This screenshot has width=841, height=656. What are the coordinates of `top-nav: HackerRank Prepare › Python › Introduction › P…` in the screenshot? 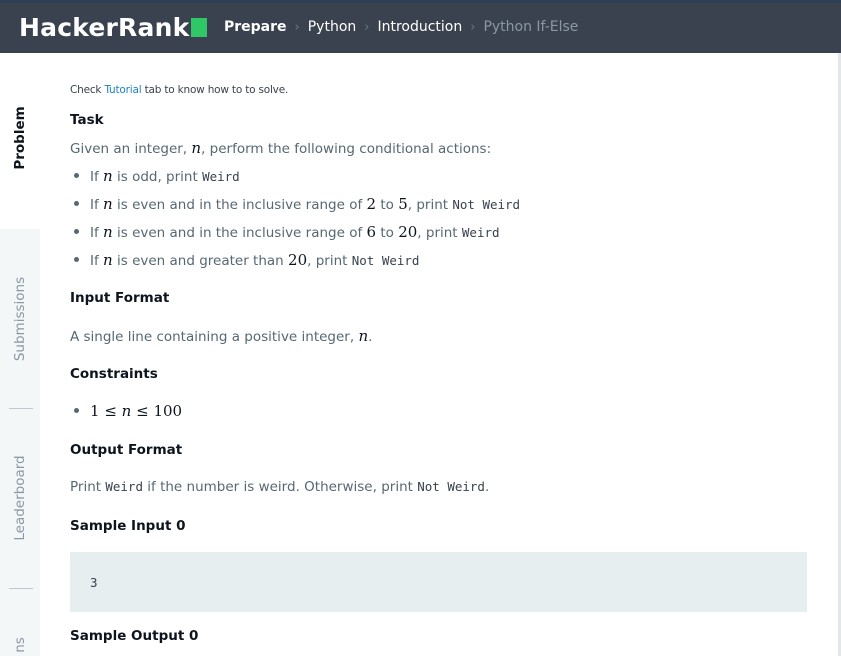 It's located at (420, 26).